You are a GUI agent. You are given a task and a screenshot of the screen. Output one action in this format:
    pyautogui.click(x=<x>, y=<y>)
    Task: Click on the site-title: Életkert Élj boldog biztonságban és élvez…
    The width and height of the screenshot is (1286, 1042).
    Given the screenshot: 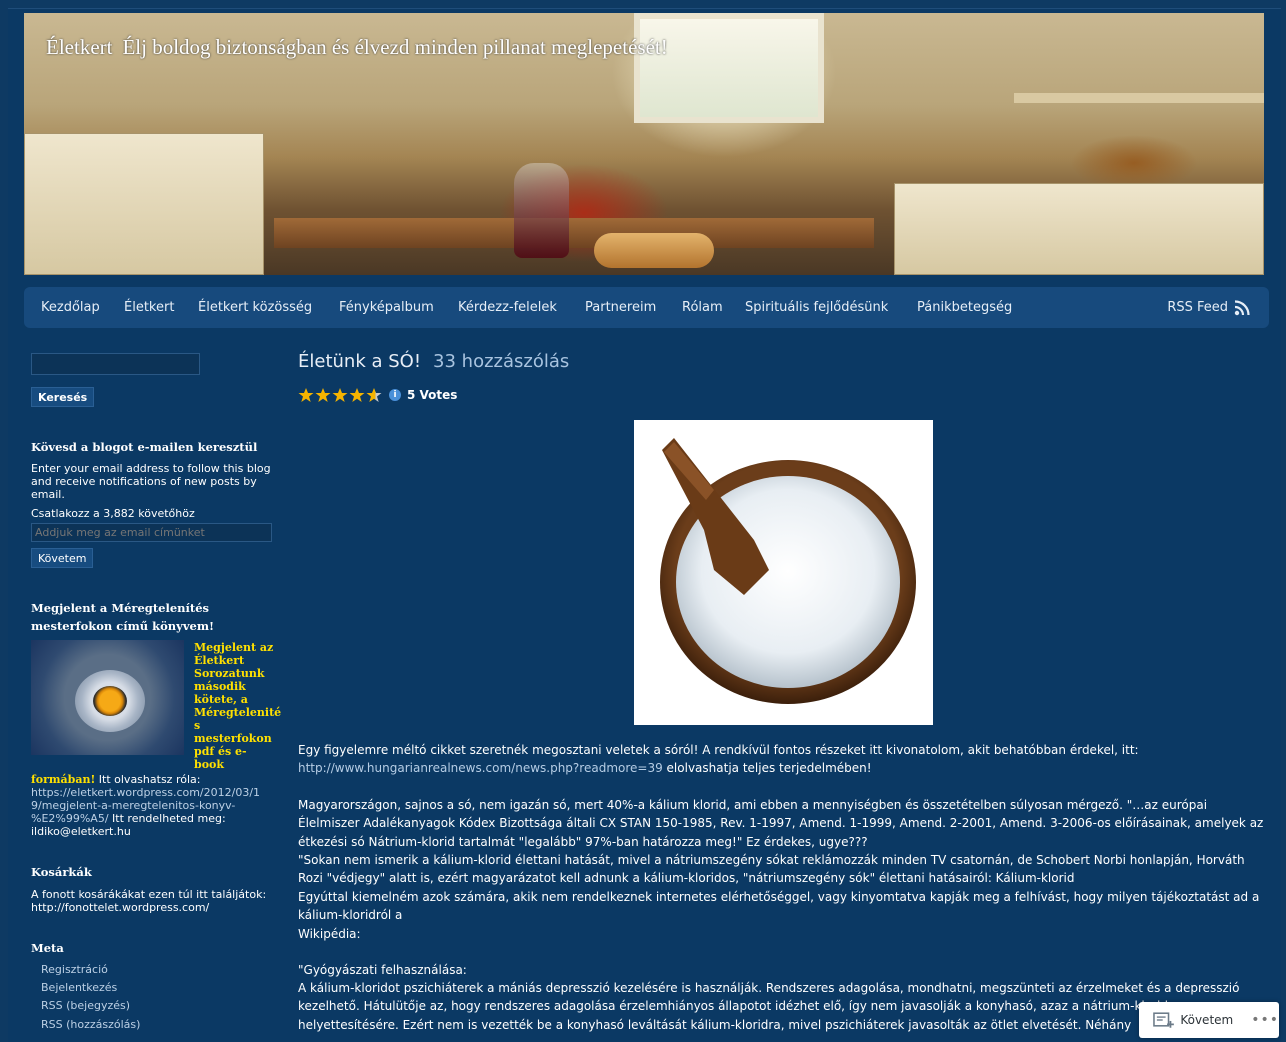 What is the action you would take?
    pyautogui.click(x=357, y=47)
    